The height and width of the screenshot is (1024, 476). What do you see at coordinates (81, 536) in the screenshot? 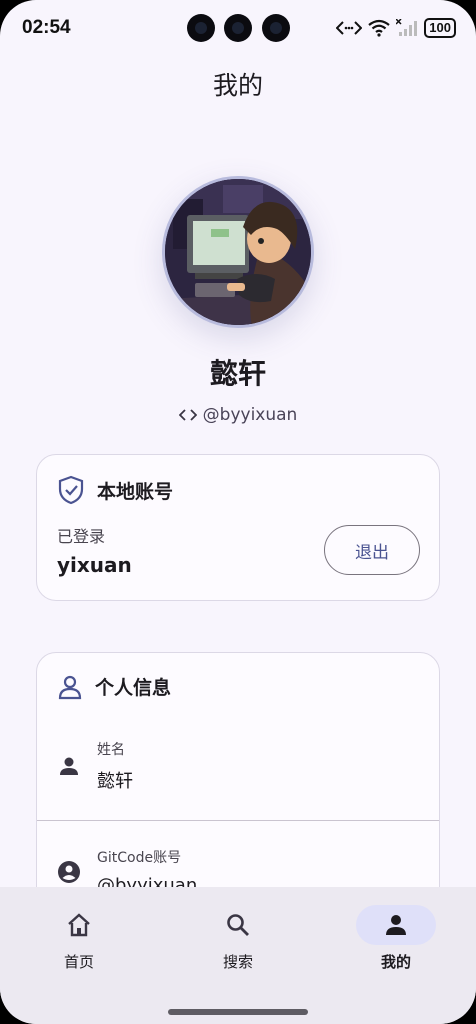
I see `login-status-label: 已登录` at bounding box center [81, 536].